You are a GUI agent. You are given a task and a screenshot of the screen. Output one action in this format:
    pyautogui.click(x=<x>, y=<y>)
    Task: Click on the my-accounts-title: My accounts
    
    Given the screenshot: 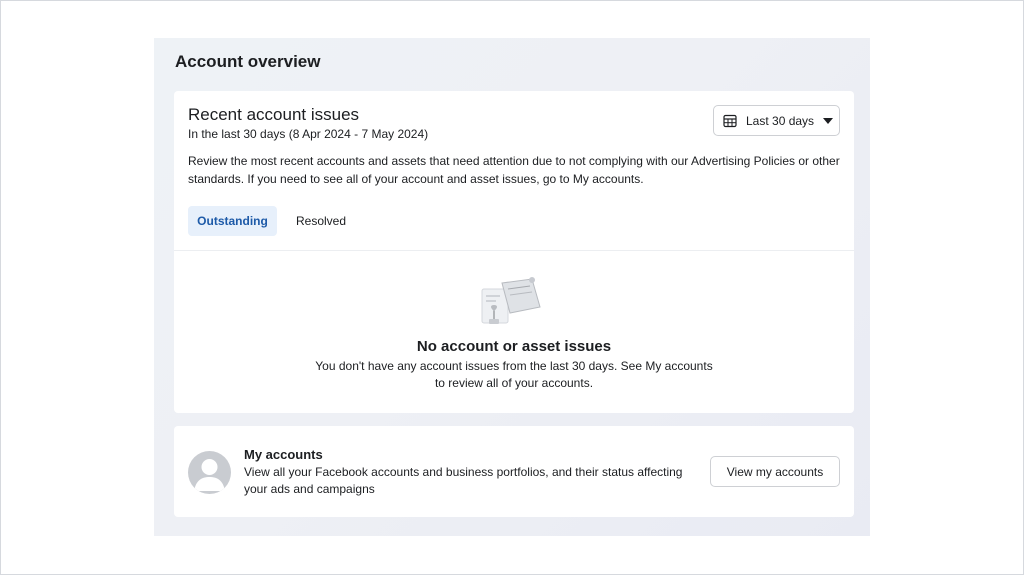 What is the action you would take?
    pyautogui.click(x=283, y=454)
    